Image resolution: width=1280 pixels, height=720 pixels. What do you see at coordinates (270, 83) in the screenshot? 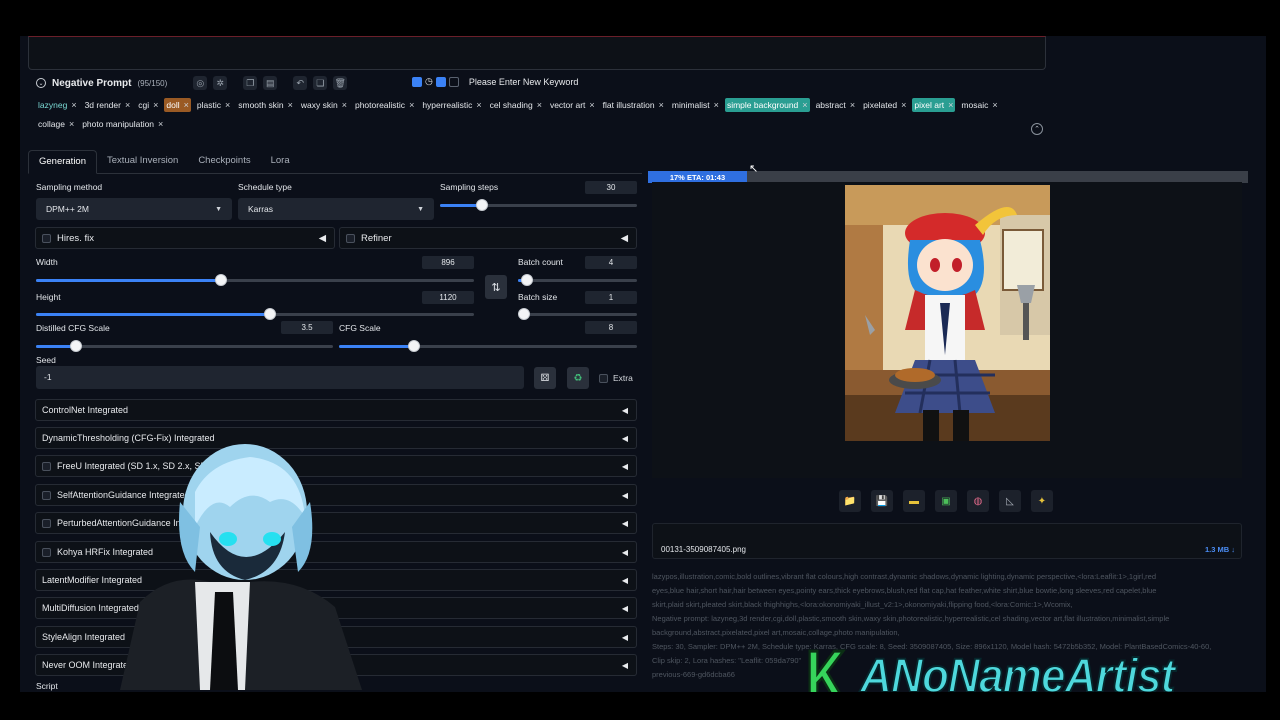
I see `paste-icon: ▤` at bounding box center [270, 83].